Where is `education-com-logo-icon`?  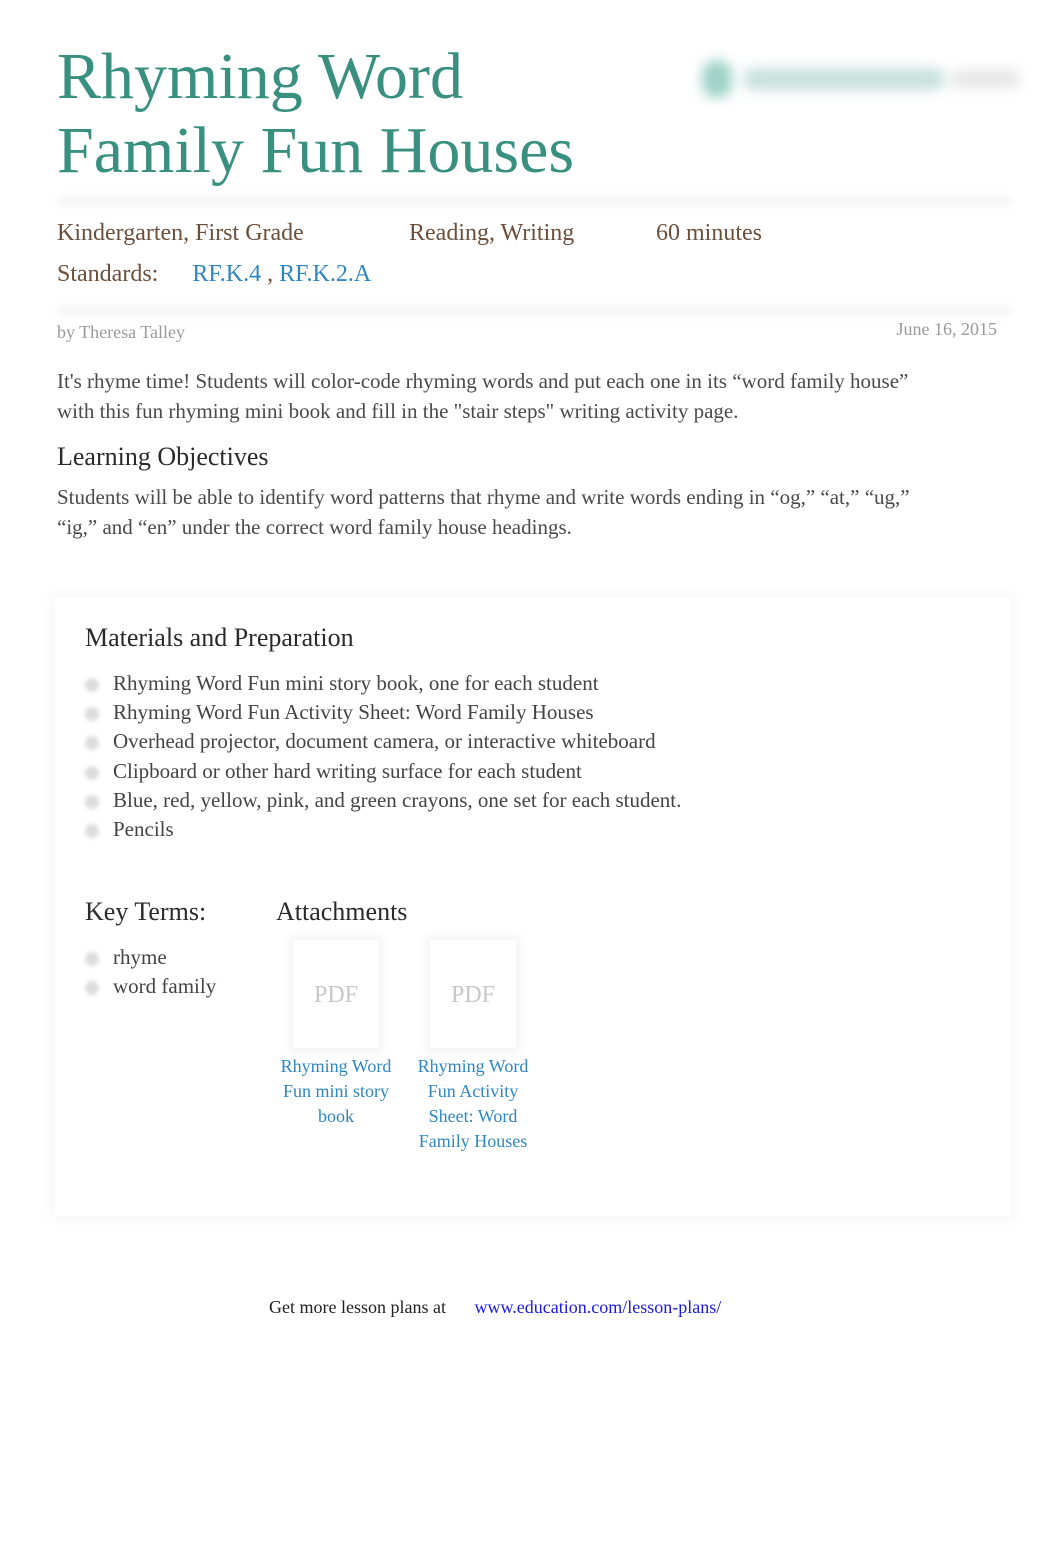
education-com-logo-icon is located at coordinates (717, 79).